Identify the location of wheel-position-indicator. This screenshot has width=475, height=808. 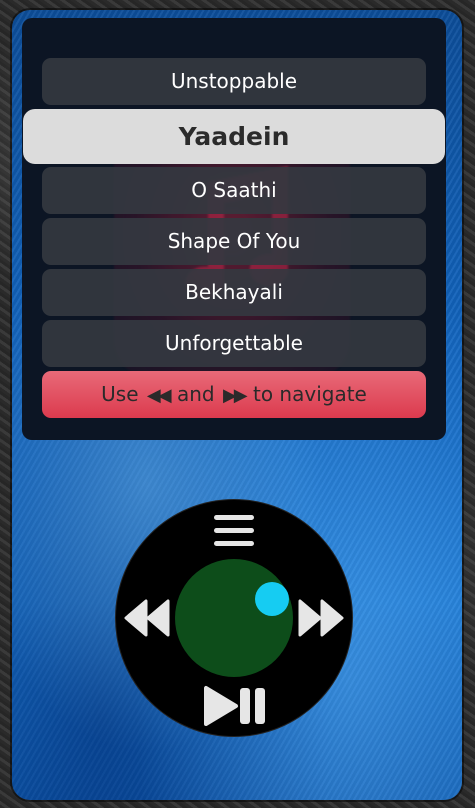
(272, 599).